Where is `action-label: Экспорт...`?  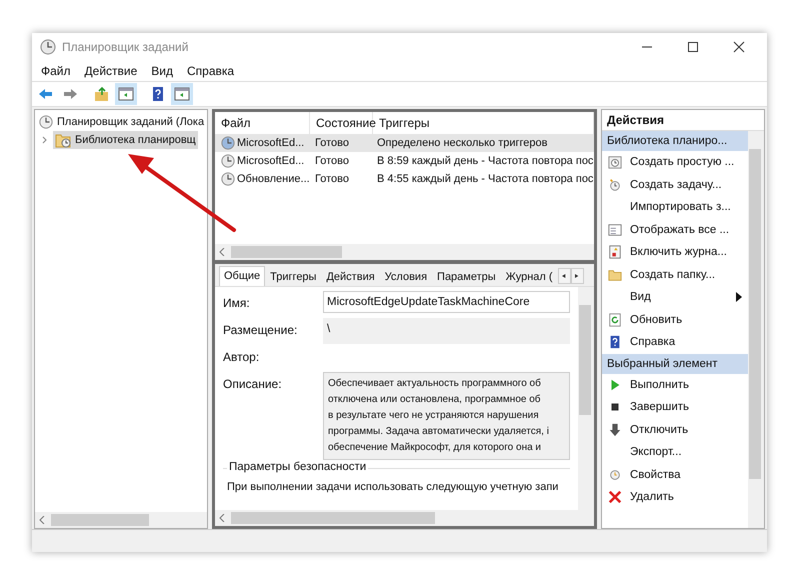
action-label: Экспорт... is located at coordinates (656, 452).